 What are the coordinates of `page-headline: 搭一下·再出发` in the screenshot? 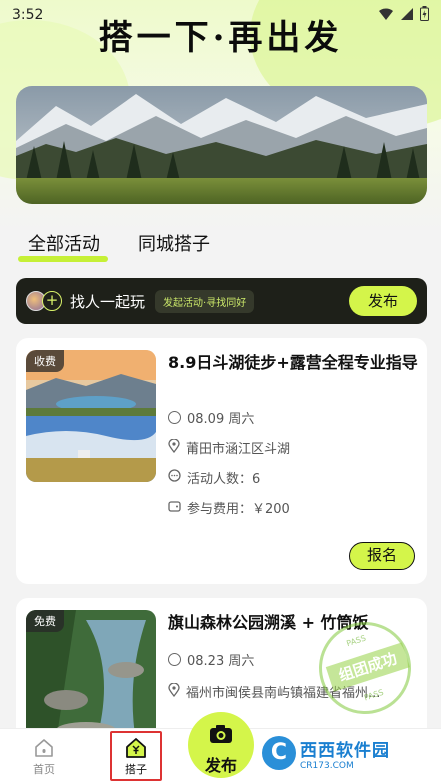 It's located at (220, 38).